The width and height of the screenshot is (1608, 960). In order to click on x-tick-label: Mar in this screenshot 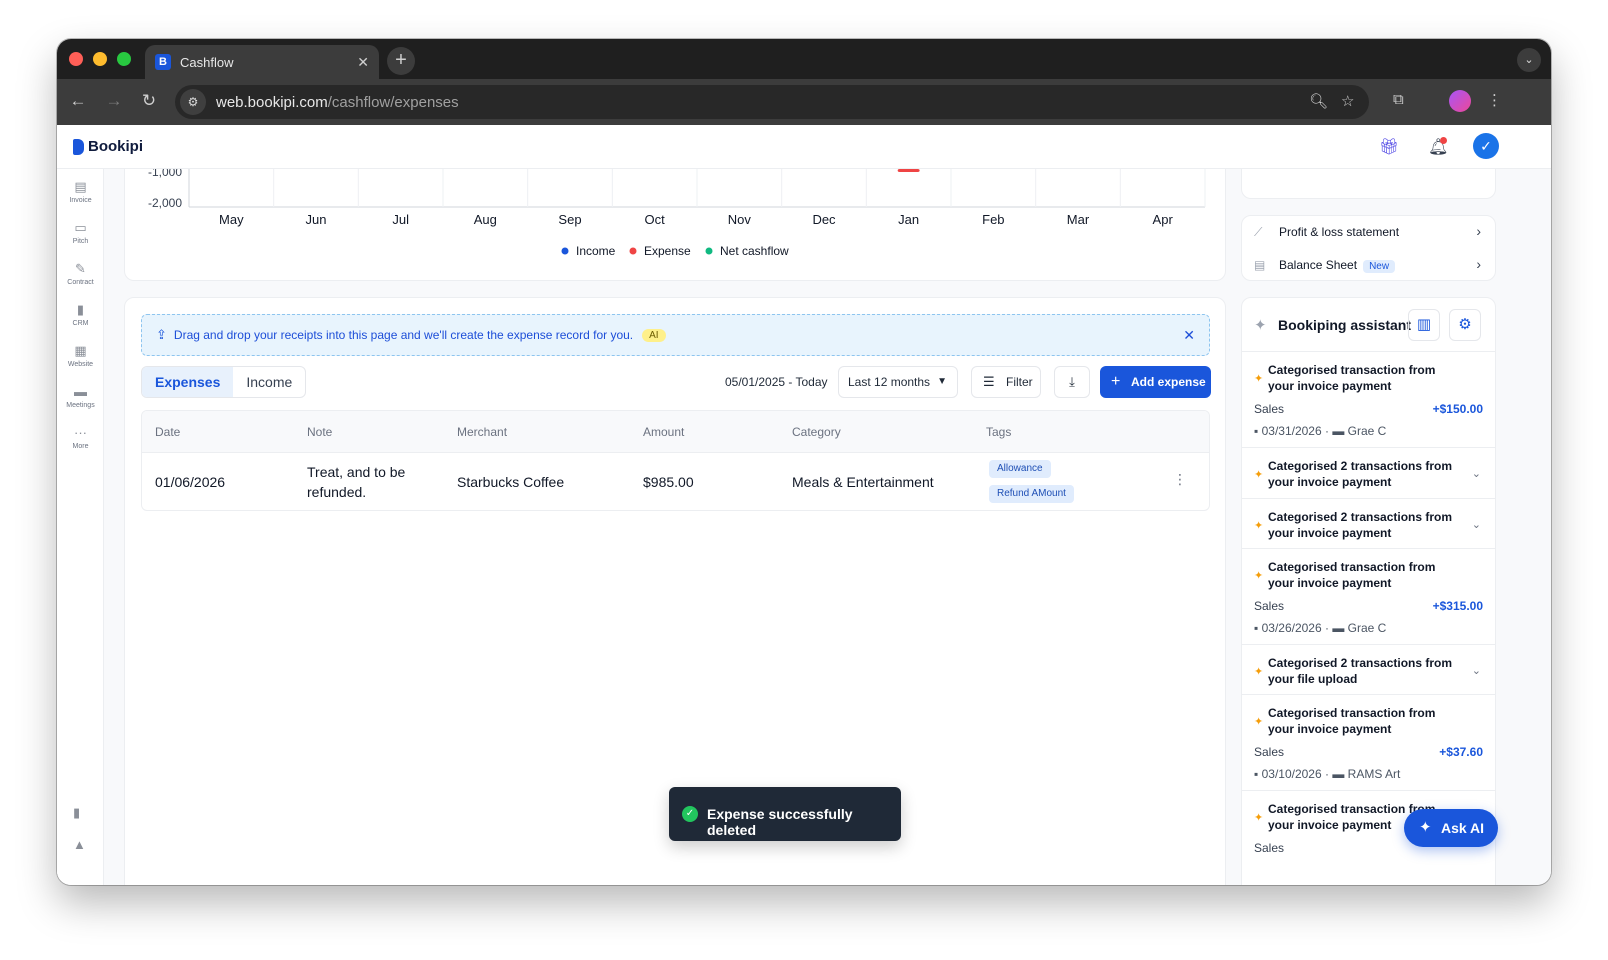, I will do `click(1078, 219)`.